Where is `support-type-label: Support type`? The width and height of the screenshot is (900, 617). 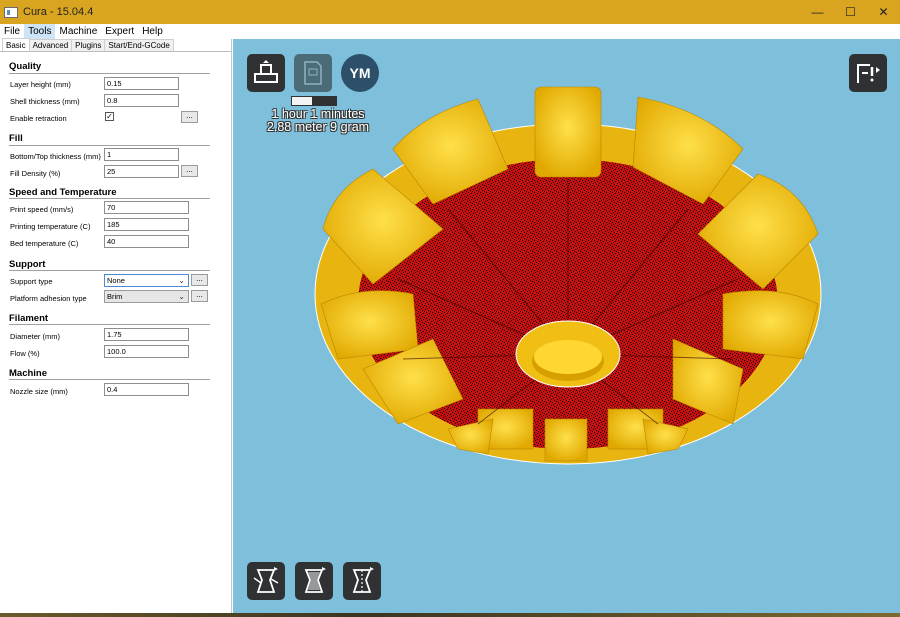
support-type-label: Support type is located at coordinates (31, 281).